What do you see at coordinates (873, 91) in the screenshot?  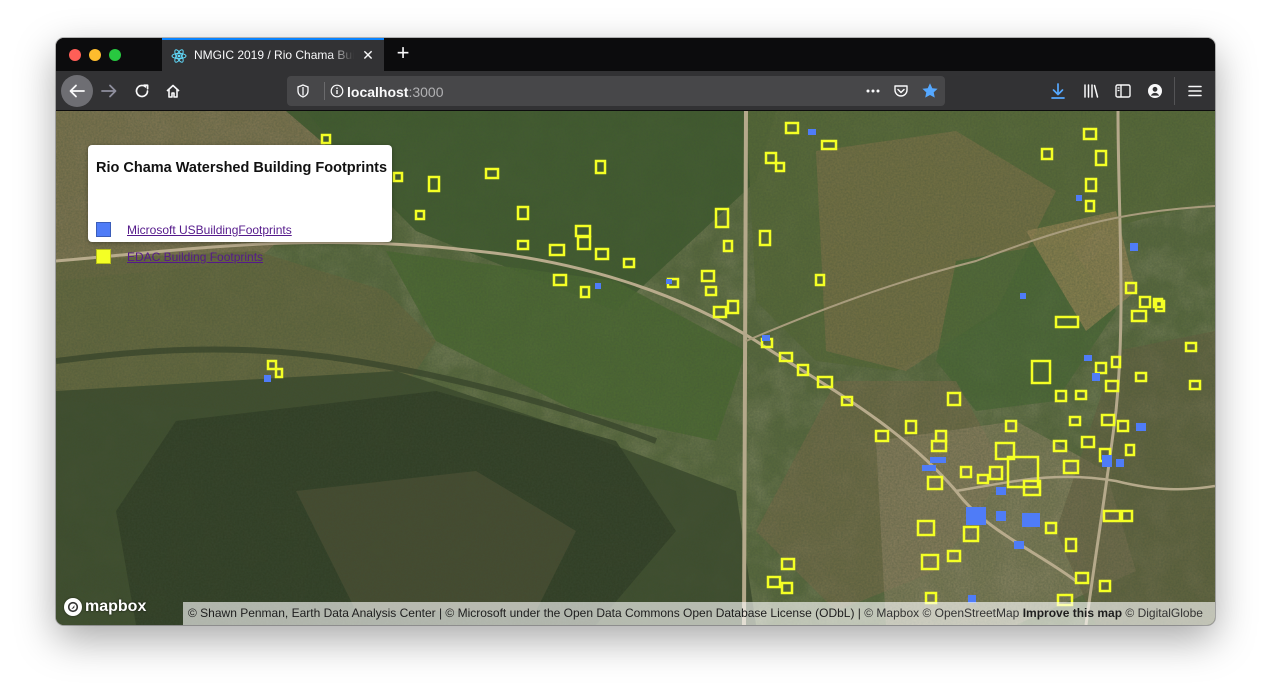 I see `more-actions-icon` at bounding box center [873, 91].